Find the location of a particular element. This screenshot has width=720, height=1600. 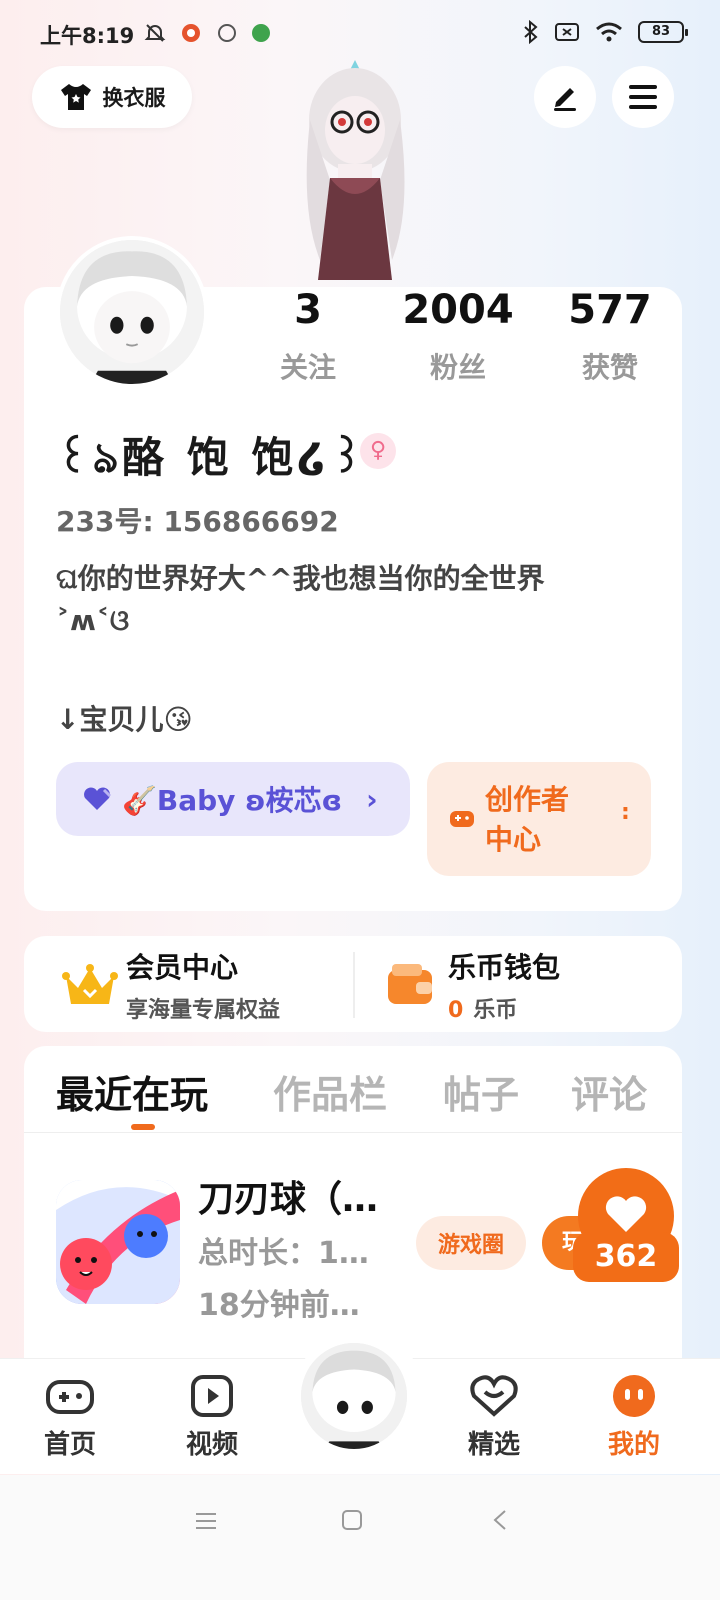

tab-works: 作品栏 is located at coordinates (330, 1091).